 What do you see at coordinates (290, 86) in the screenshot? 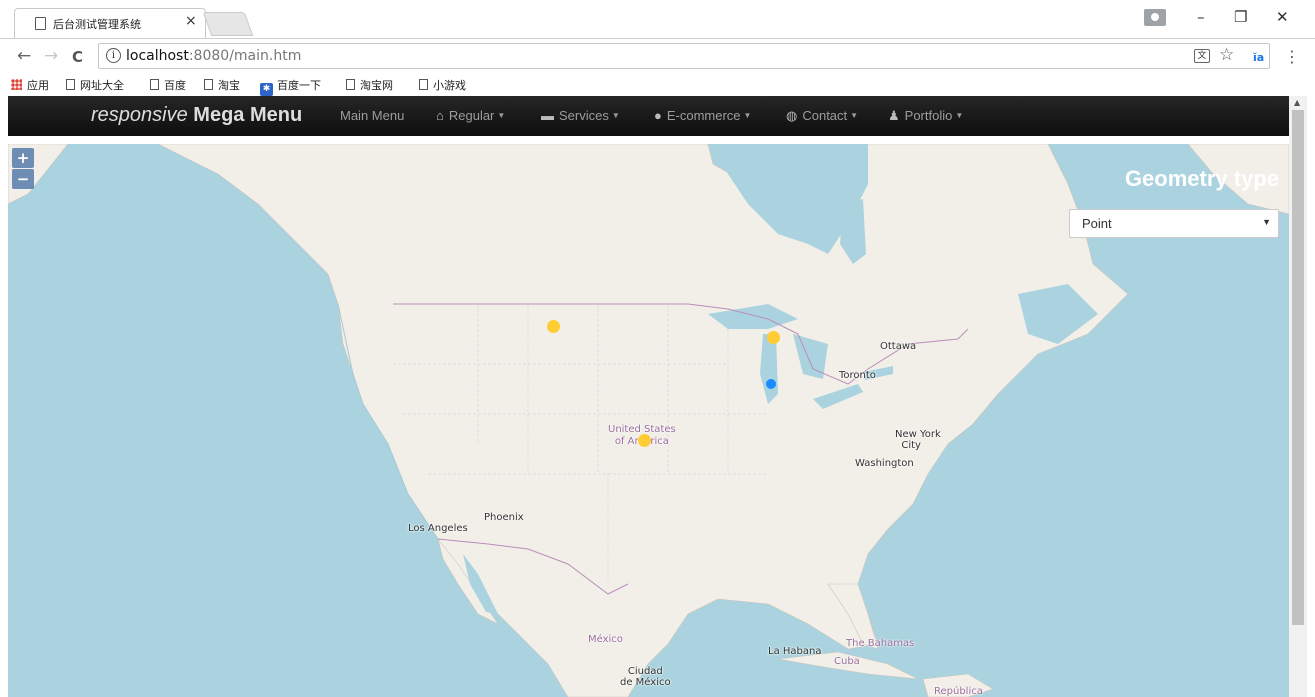
I see `bookmark-item: ✱ 百度一下` at bounding box center [290, 86].